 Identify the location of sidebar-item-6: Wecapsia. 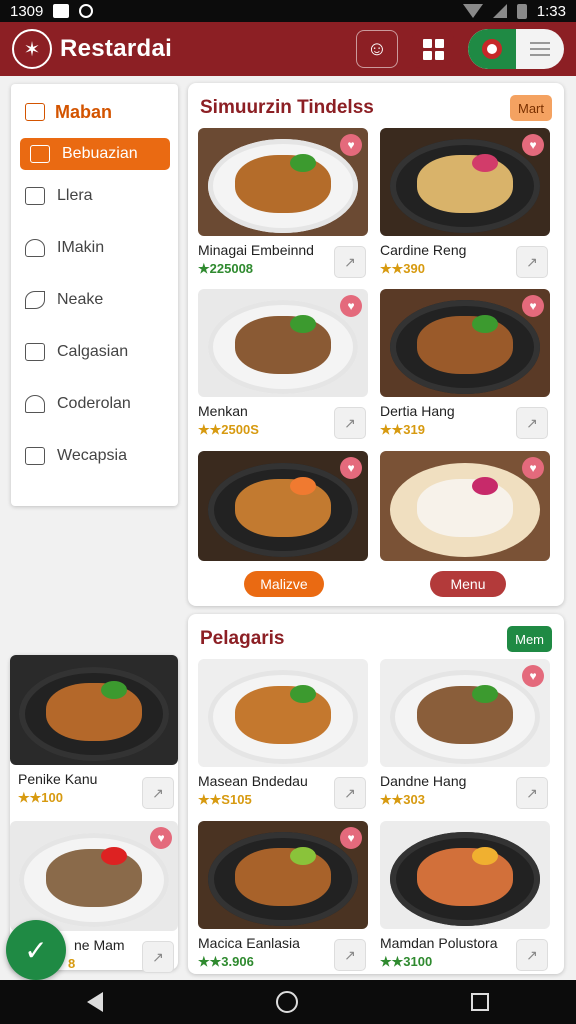
(94, 456).